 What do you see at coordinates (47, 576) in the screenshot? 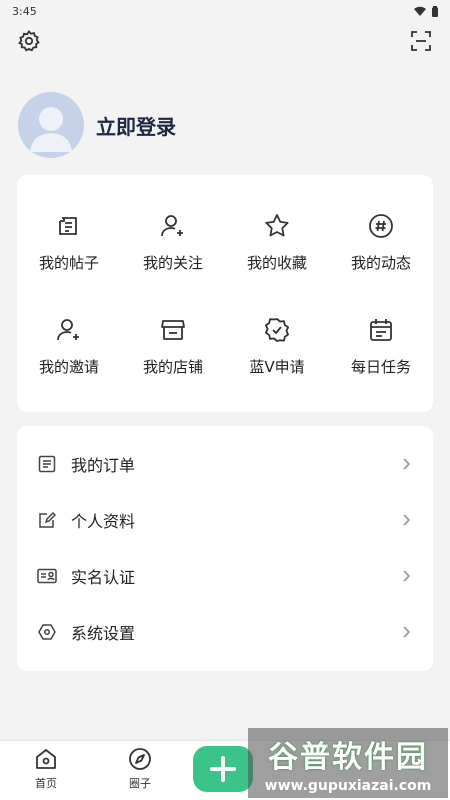
I see `id-card-icon` at bounding box center [47, 576].